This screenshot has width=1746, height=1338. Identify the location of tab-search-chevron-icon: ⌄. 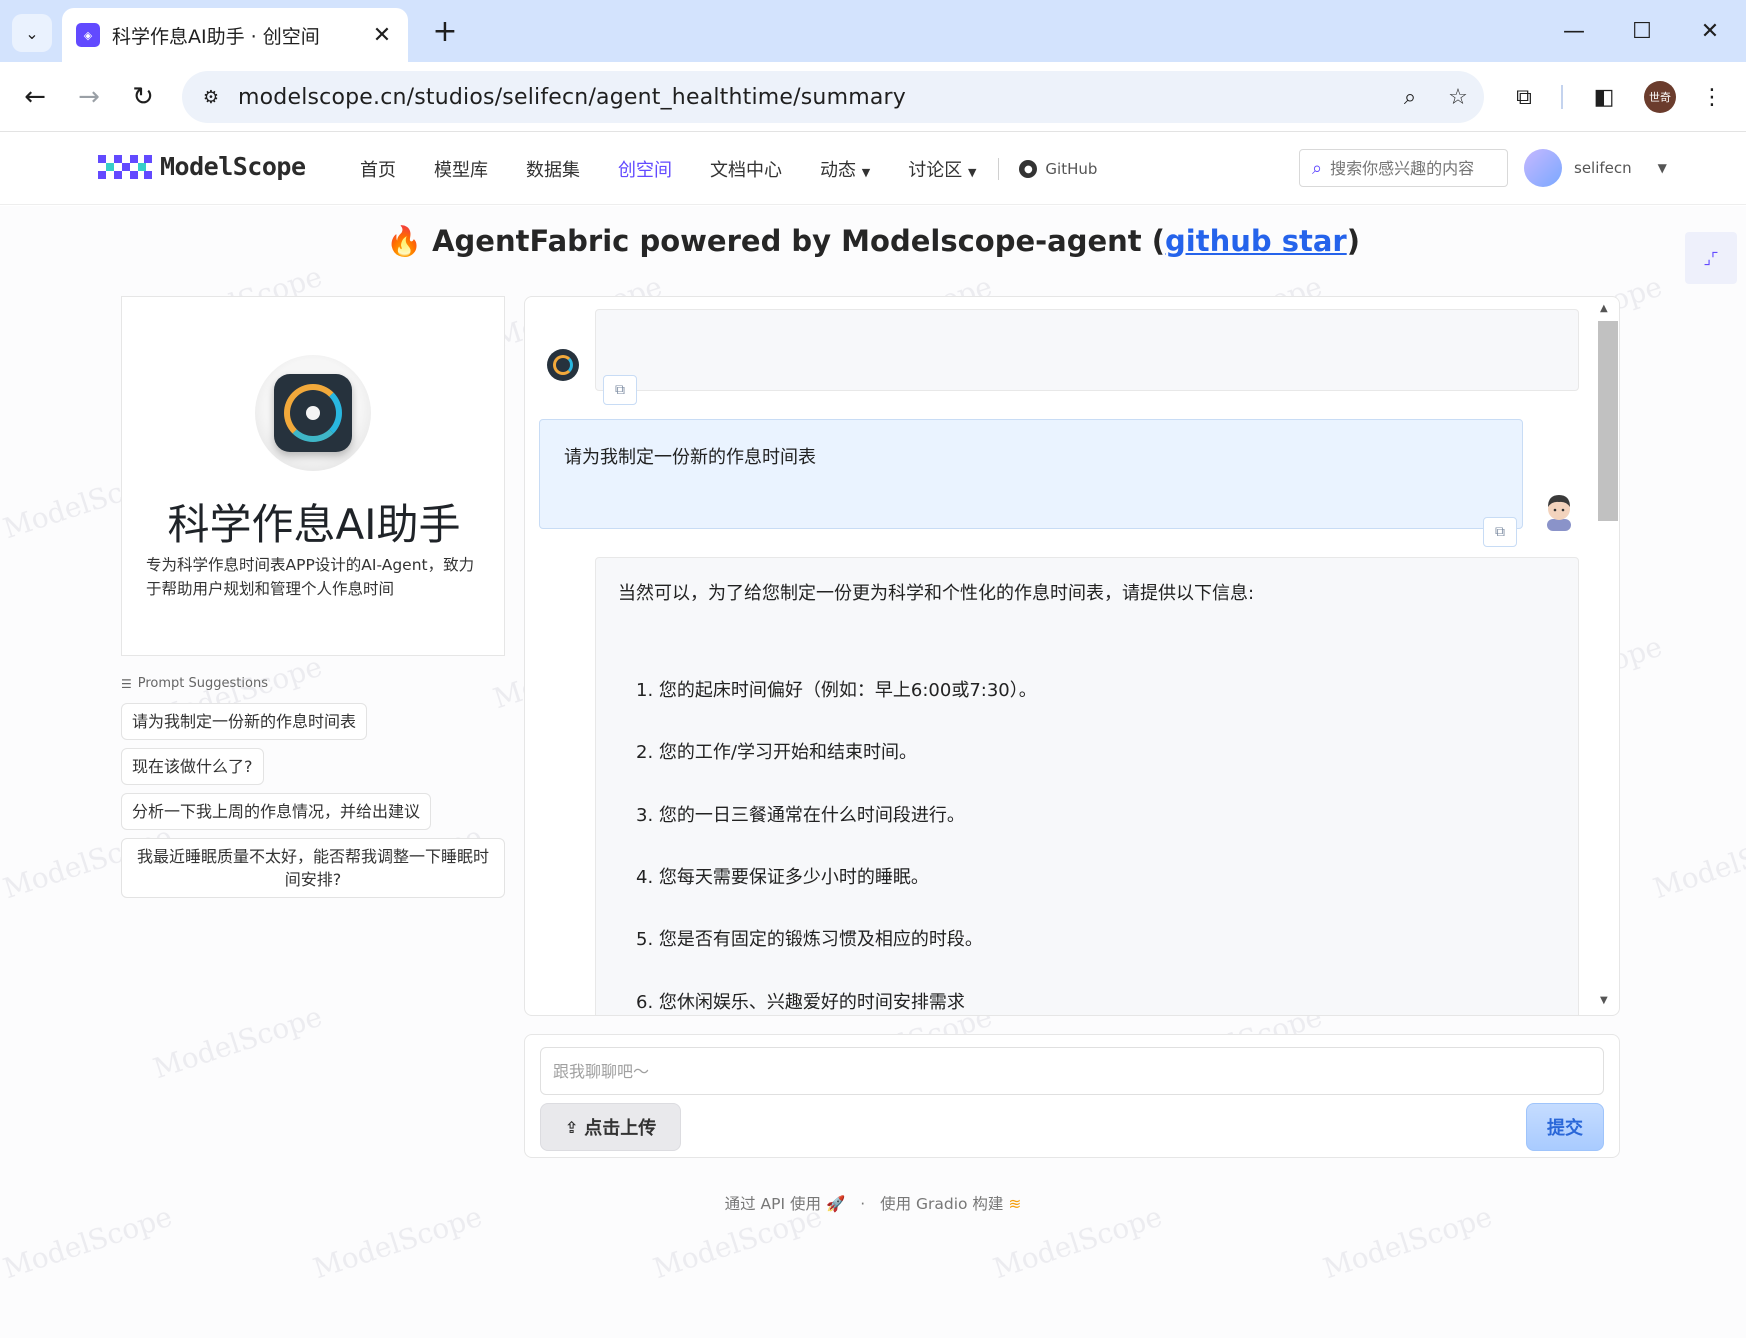
(32, 33).